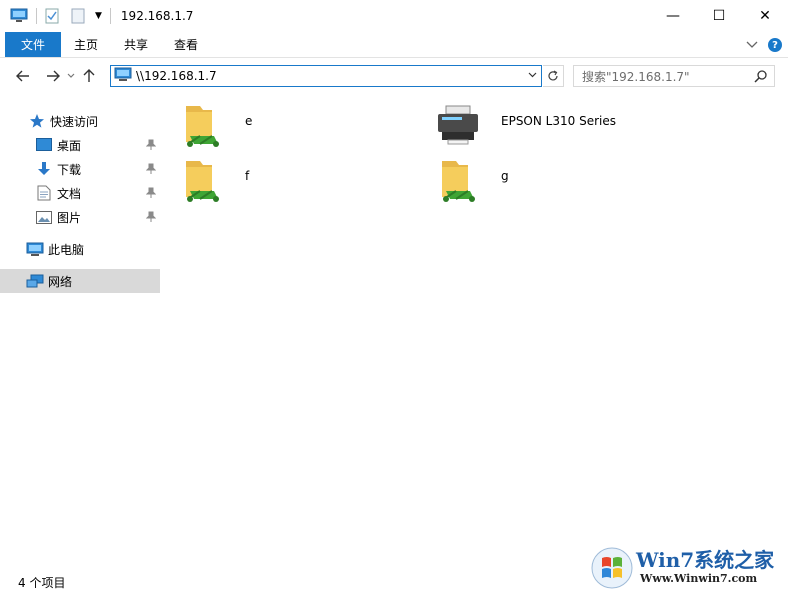  I want to click on watermark-logo: Win7系统之家 Www.Winwin7.com, so click(688, 566).